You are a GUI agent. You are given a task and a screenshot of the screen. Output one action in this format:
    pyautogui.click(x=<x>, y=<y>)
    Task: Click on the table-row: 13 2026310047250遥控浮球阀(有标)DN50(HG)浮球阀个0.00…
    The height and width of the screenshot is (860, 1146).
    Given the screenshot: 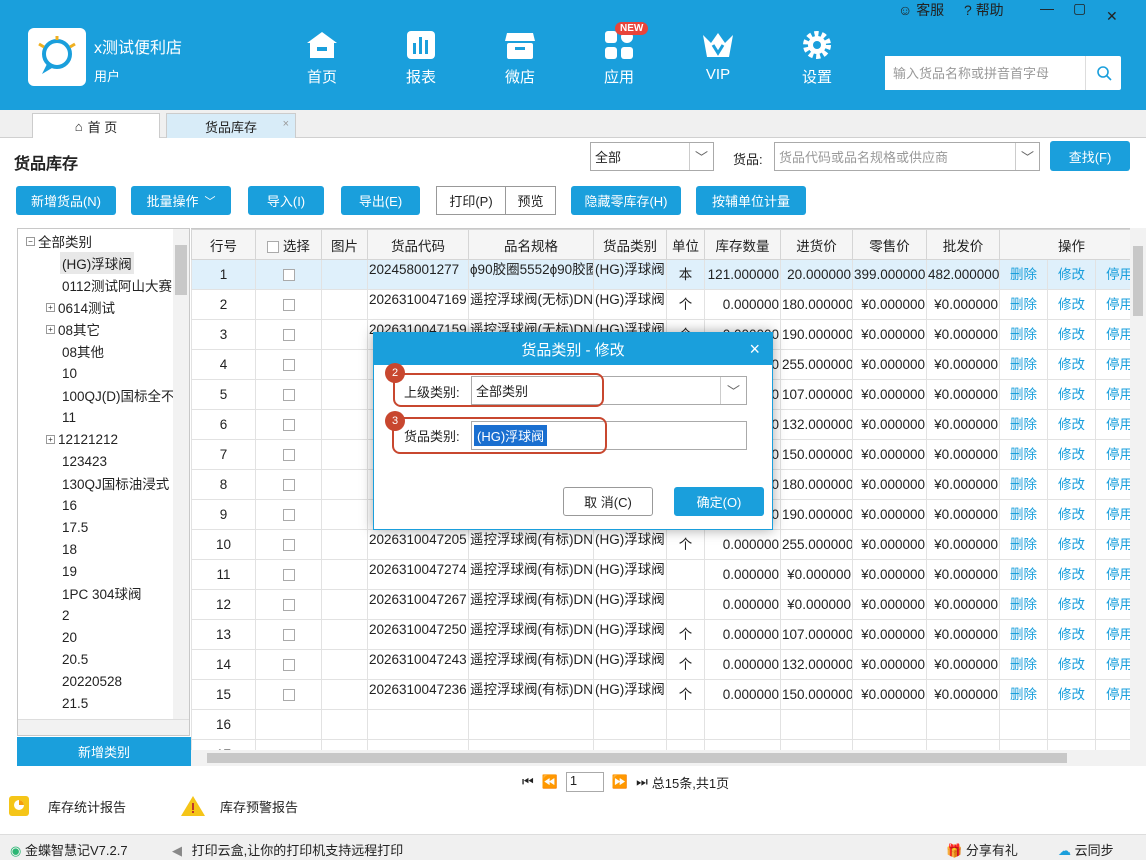 What is the action you would take?
    pyautogui.click(x=660, y=634)
    